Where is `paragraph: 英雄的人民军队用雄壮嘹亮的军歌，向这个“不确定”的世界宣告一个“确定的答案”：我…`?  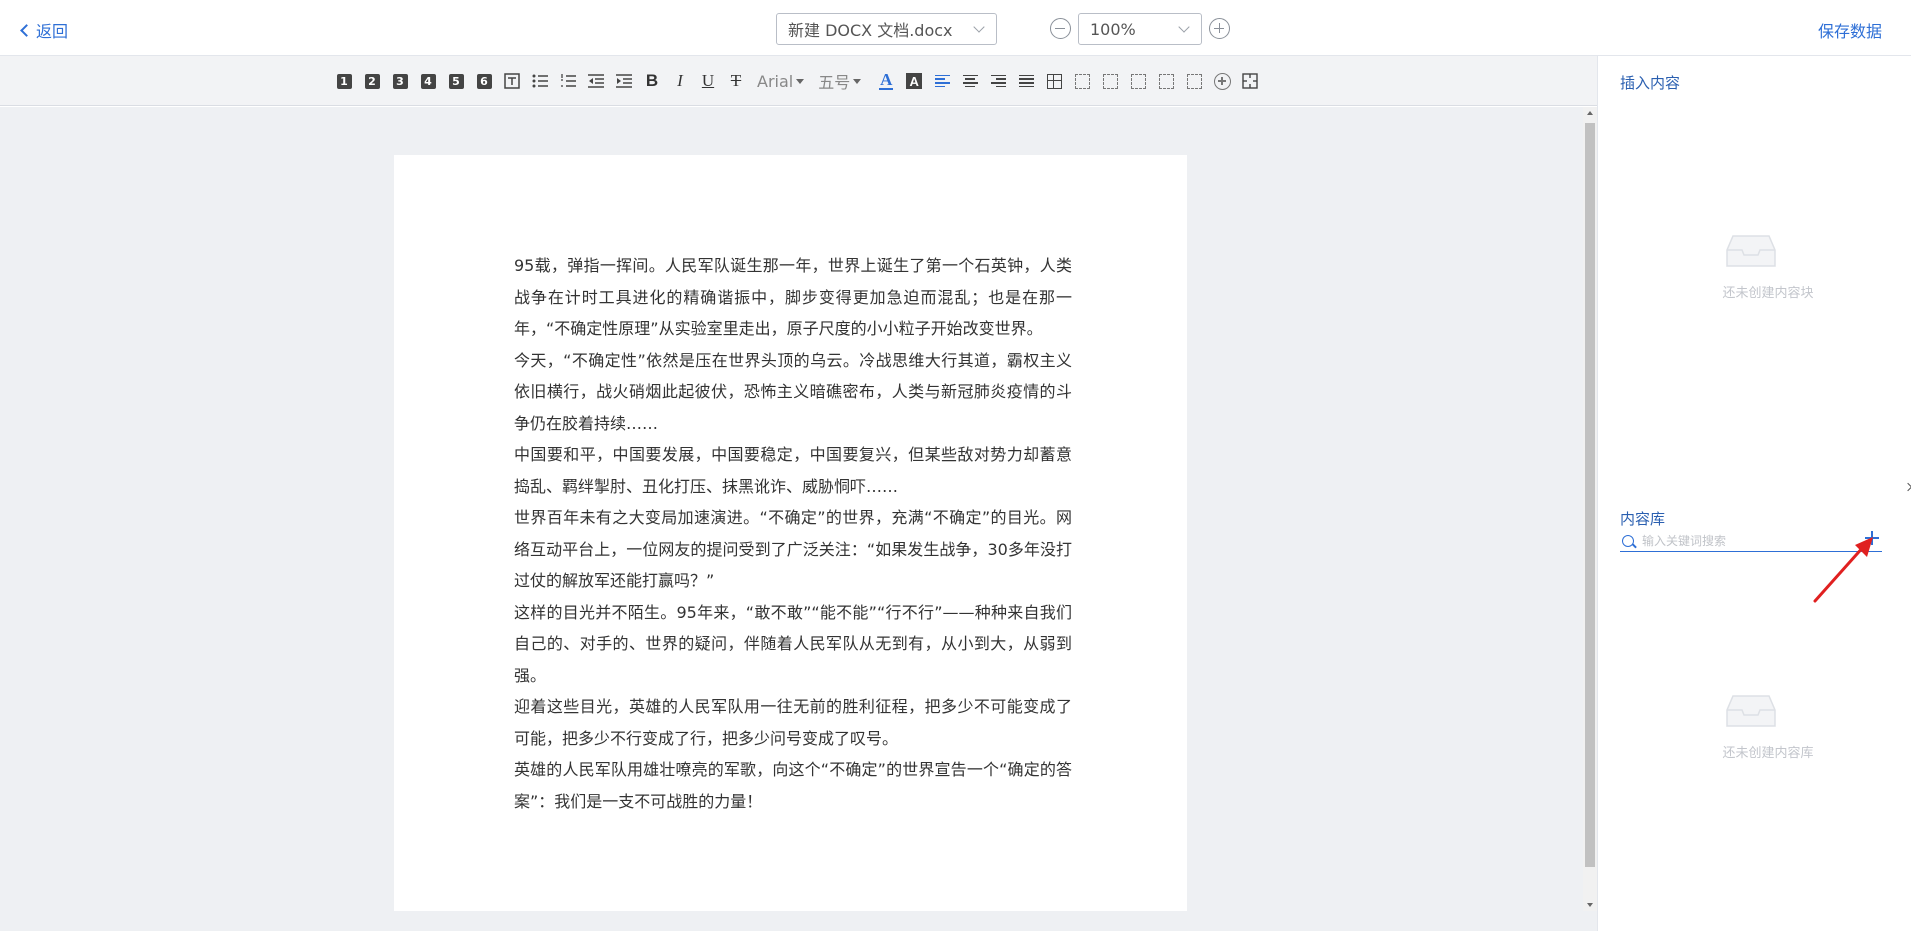 paragraph: 英雄的人民军队用雄壮嘹亮的军歌，向这个“不确定”的世界宣告一个“确定的答案”：我… is located at coordinates (793, 785).